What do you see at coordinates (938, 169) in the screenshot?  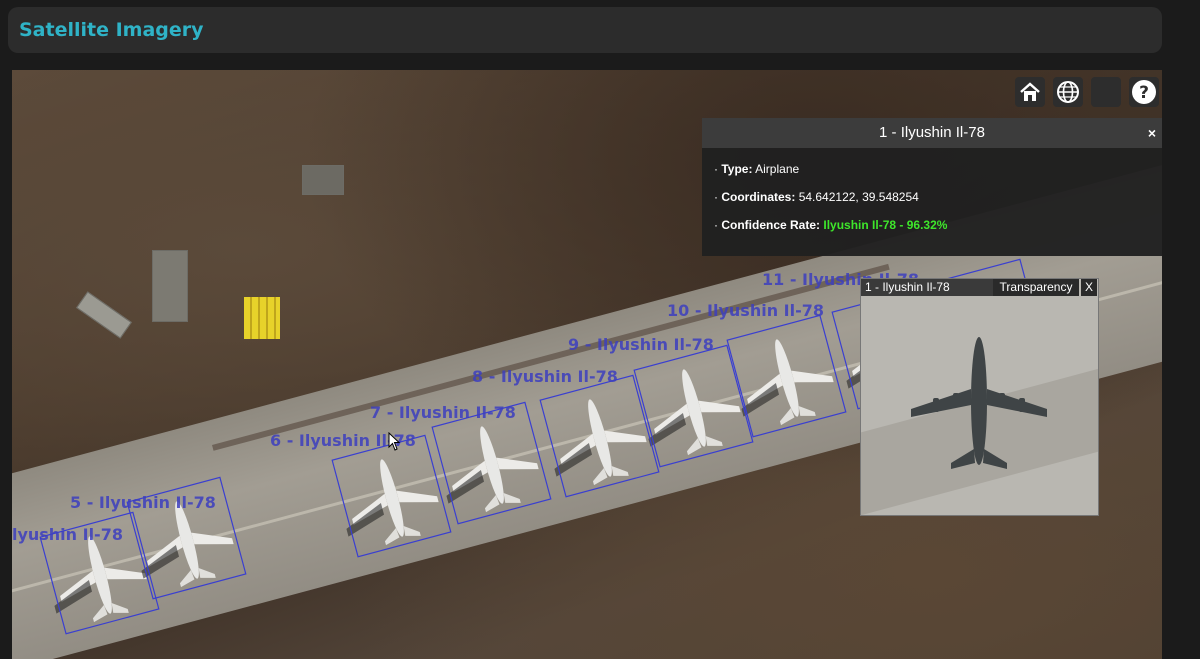 I see `popup-type-row: · Type: Airplane` at bounding box center [938, 169].